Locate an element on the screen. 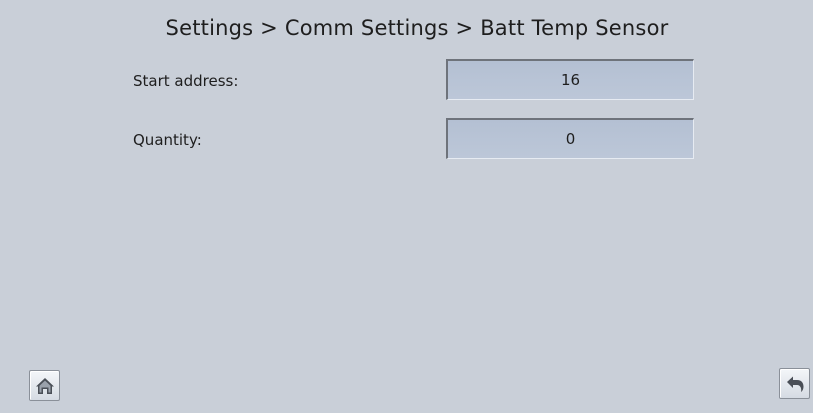  quantity-field: 0 is located at coordinates (570, 138).